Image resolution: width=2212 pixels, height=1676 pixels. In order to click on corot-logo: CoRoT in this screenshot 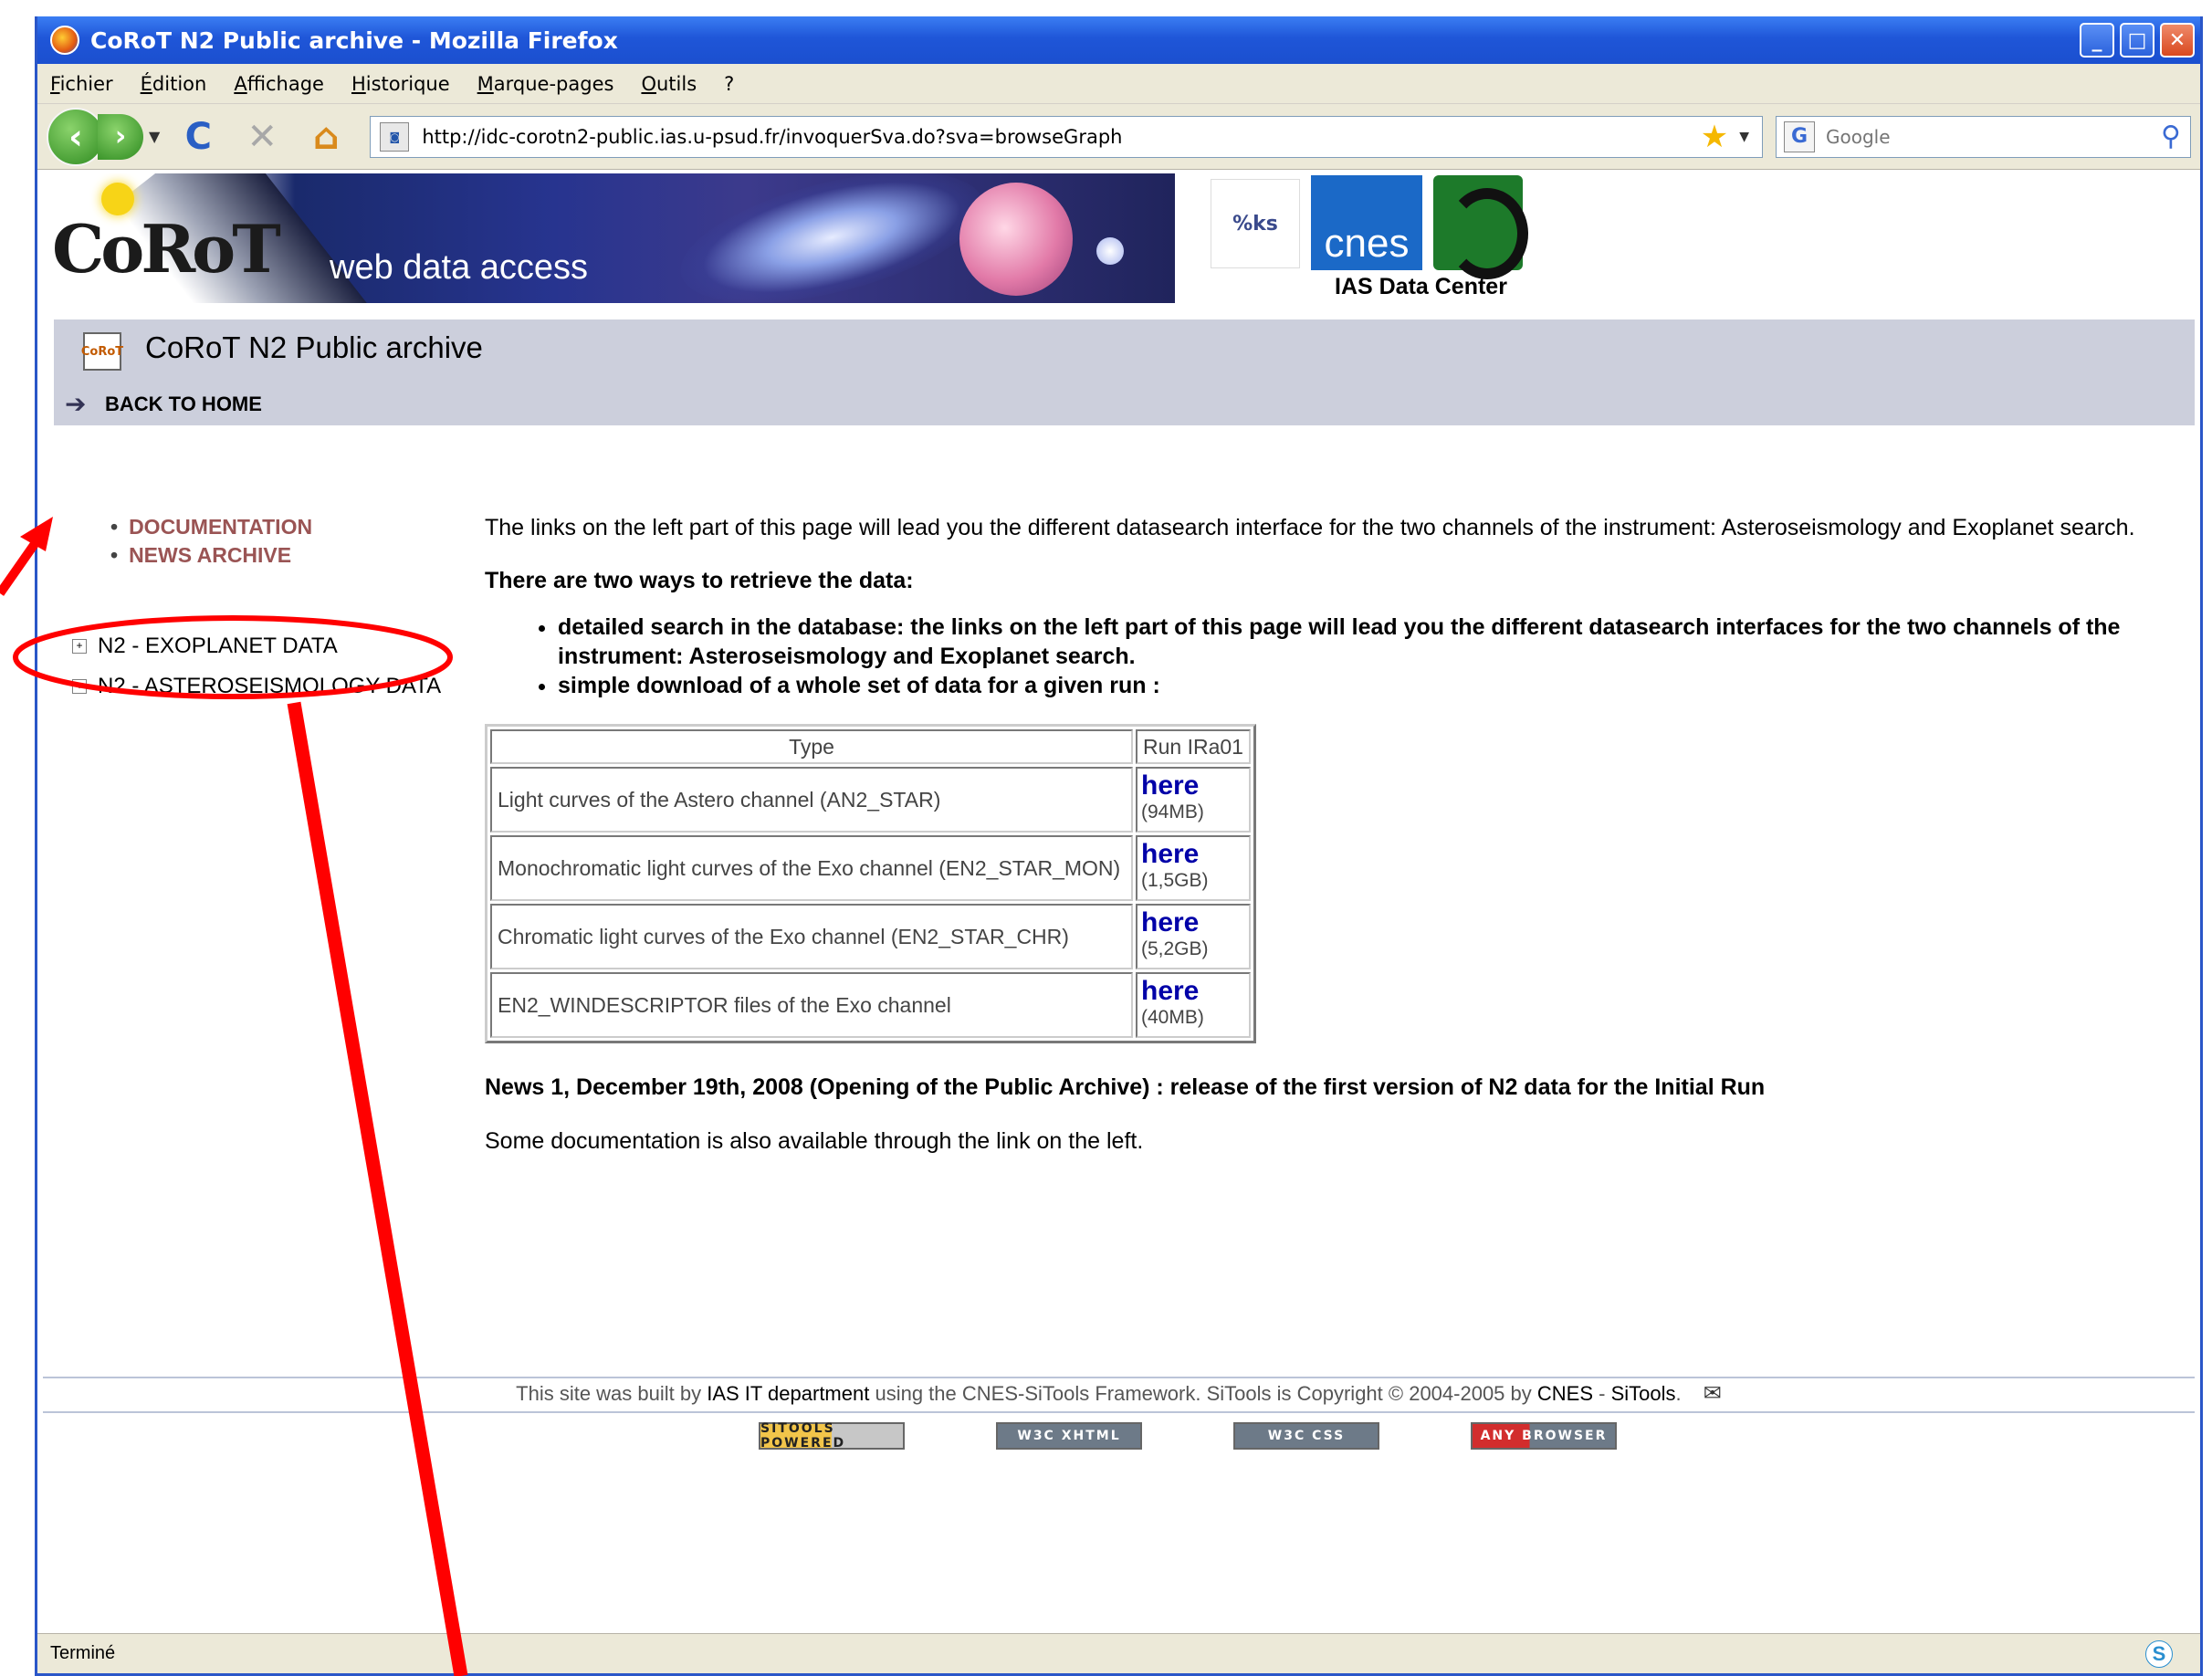, I will do `click(166, 249)`.